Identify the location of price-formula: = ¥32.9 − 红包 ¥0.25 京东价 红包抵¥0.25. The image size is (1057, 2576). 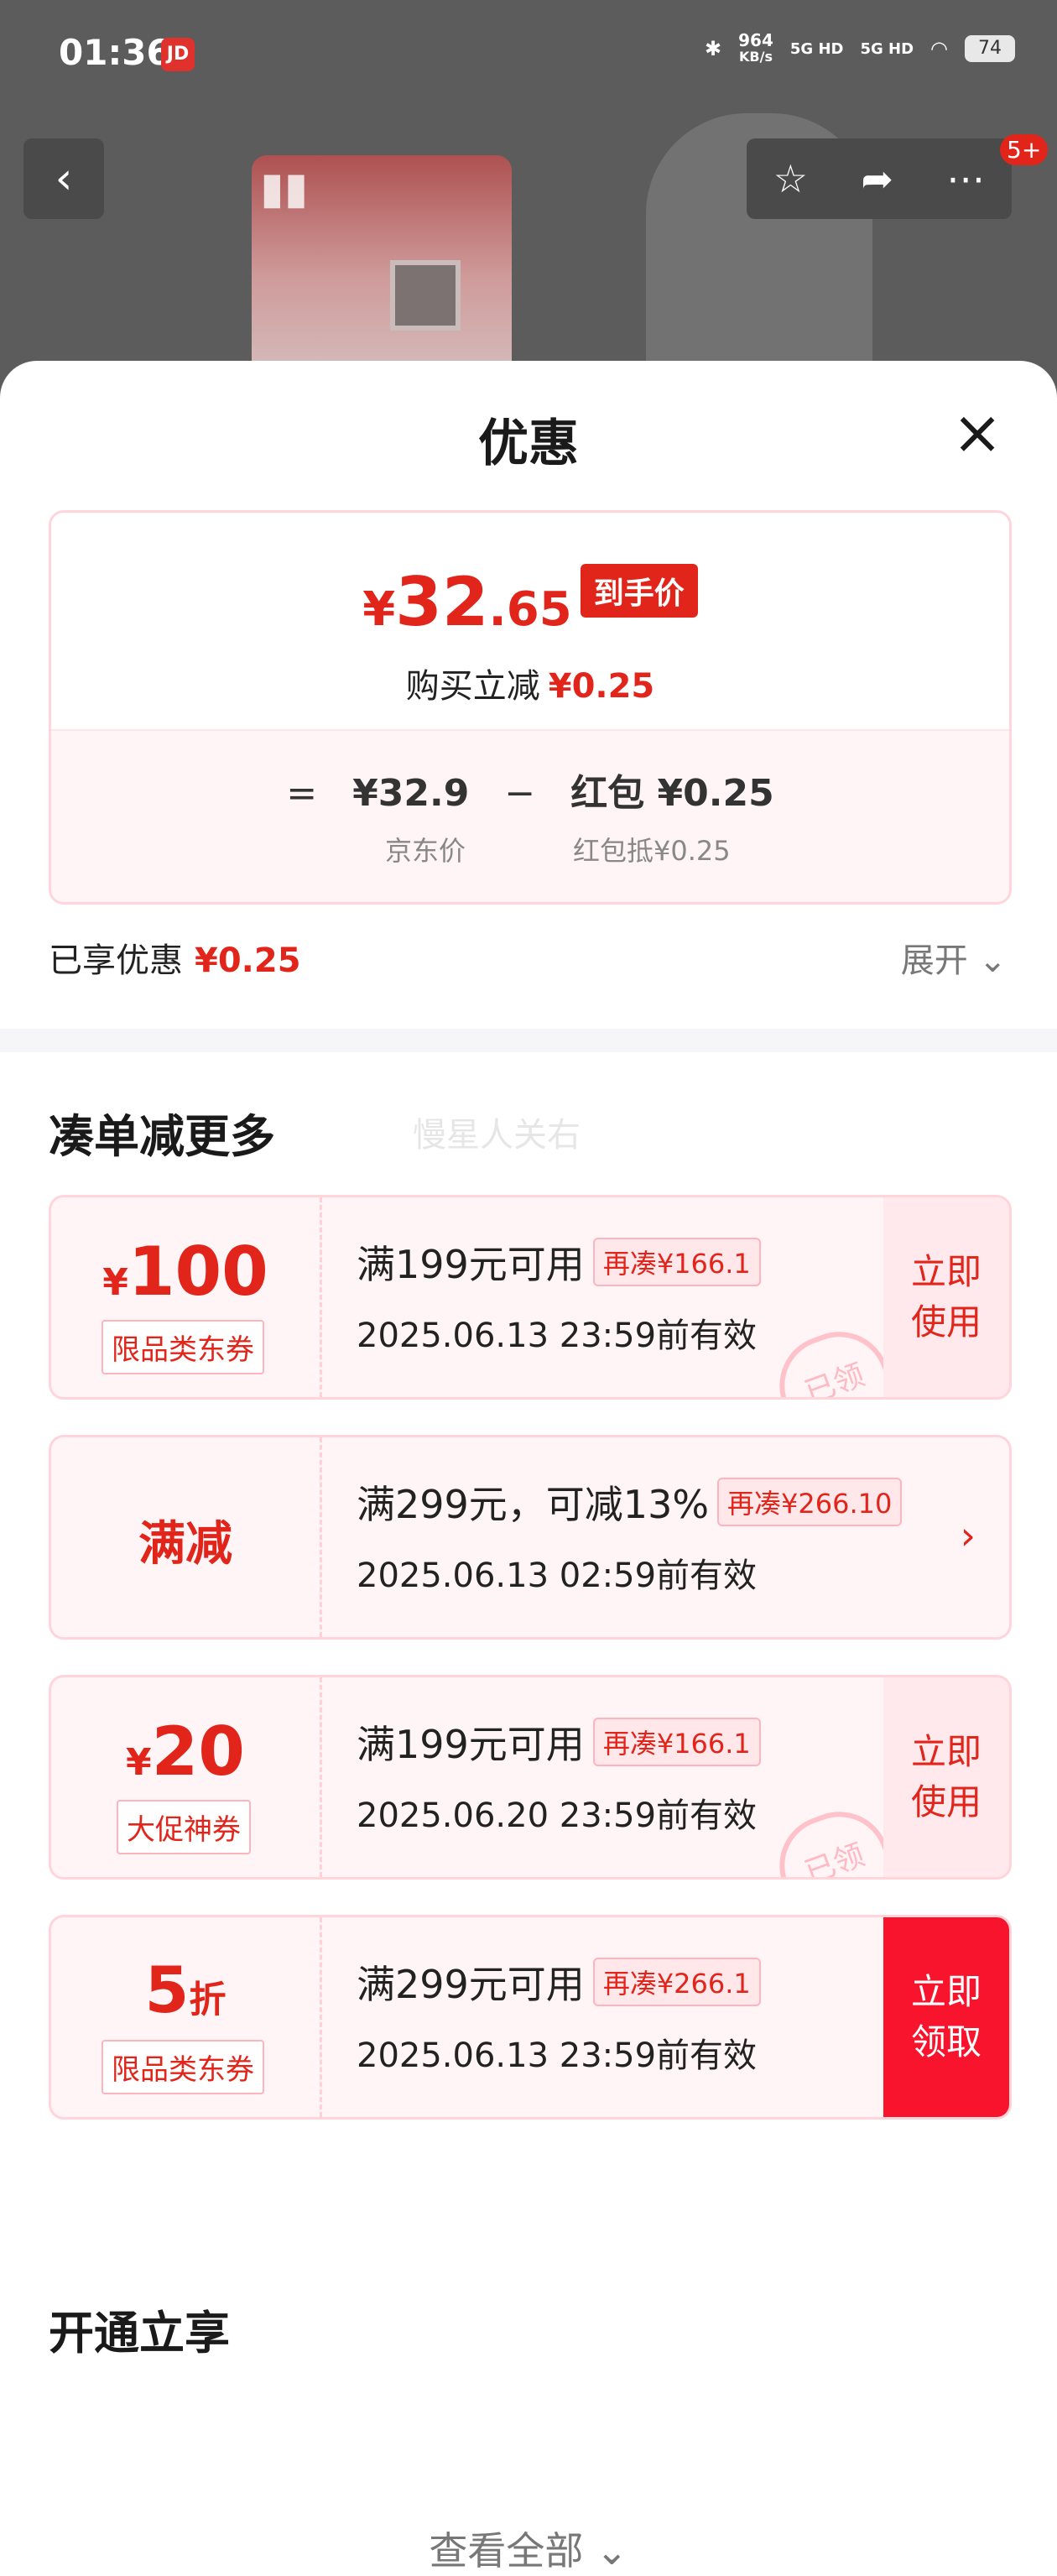
(530, 815).